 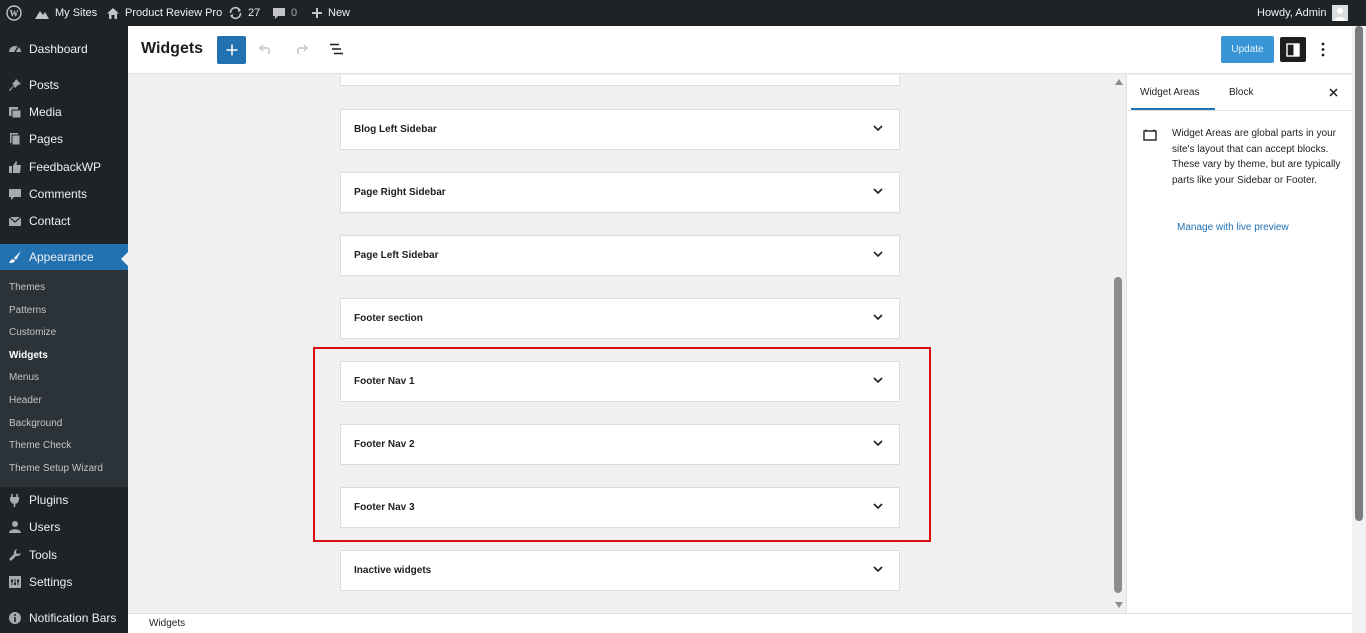 What do you see at coordinates (620, 129) in the screenshot?
I see `widget-area-blog-left-sidebar: Blog Left Sidebar` at bounding box center [620, 129].